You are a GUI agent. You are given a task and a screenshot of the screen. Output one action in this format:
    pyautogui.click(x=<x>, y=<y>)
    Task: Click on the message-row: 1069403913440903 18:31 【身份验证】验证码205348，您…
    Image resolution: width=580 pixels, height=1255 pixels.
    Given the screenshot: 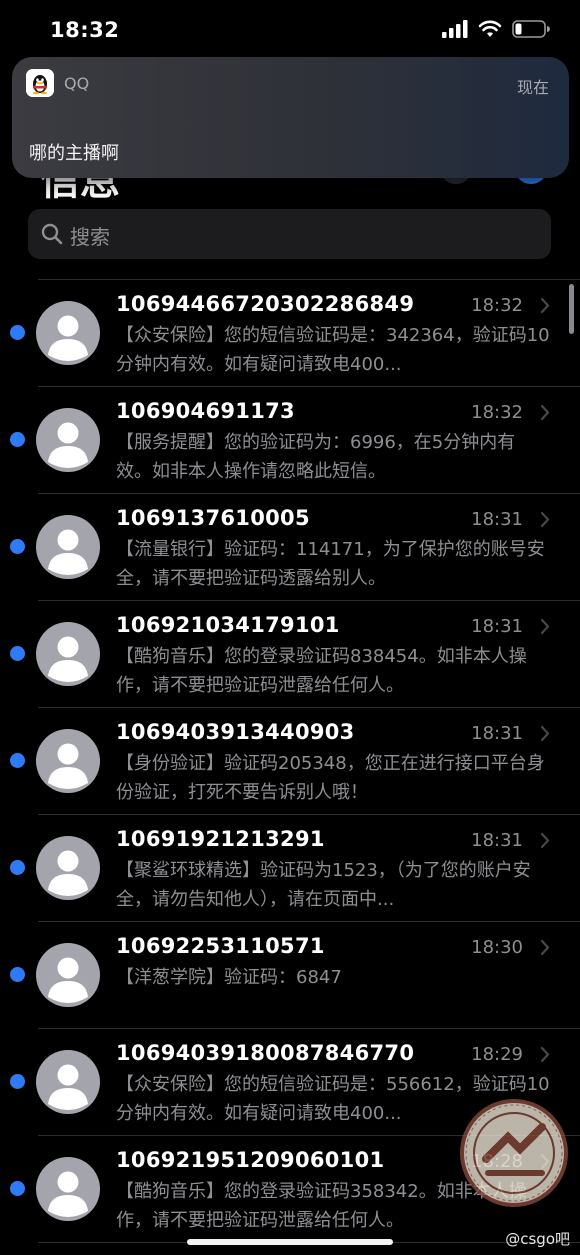 What is the action you would take?
    pyautogui.click(x=290, y=761)
    